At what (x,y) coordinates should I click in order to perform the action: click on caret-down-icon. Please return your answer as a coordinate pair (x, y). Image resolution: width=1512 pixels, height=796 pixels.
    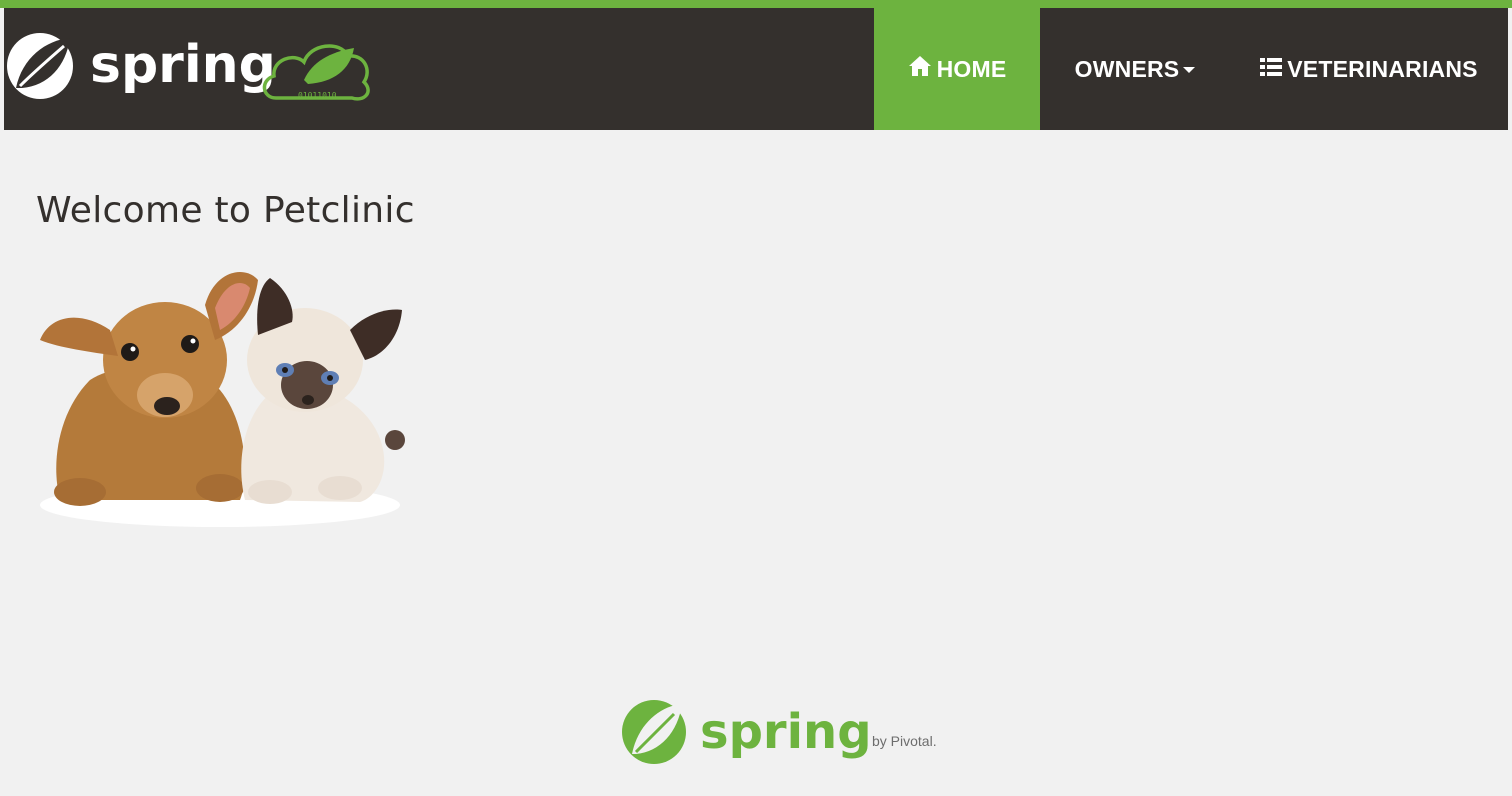
    Looking at the image, I should click on (1189, 70).